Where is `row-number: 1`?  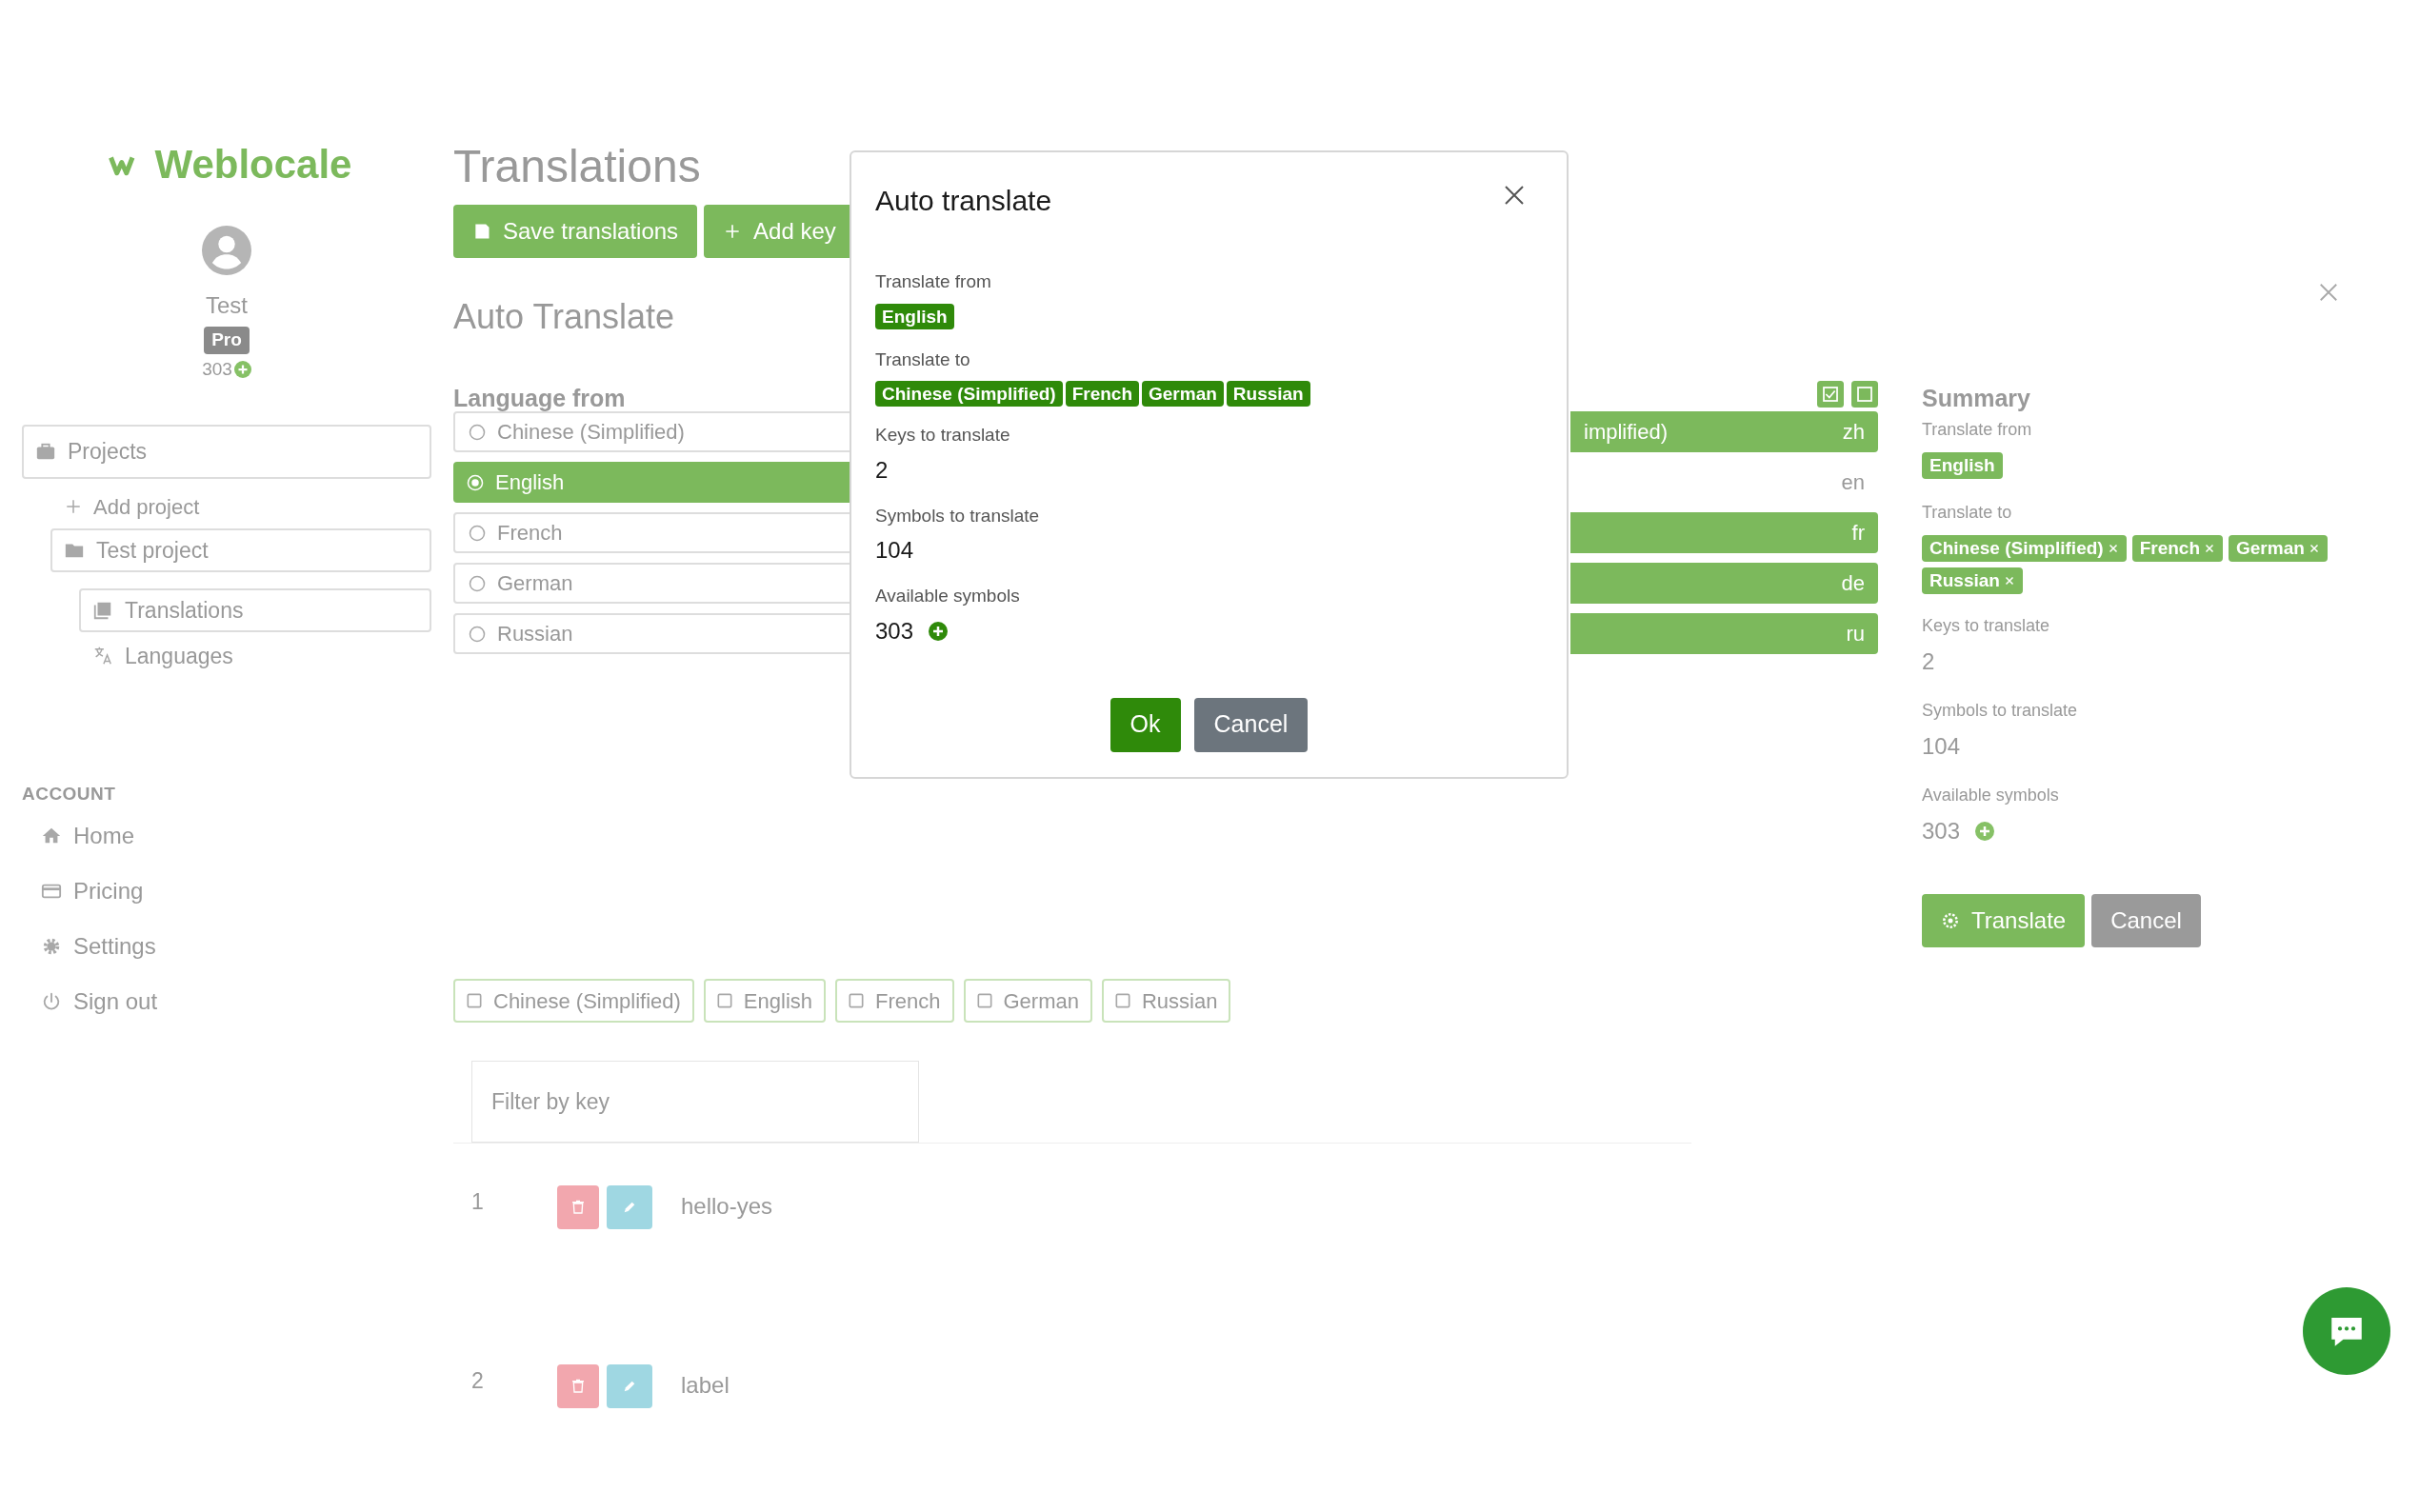 row-number: 1 is located at coordinates (477, 1202).